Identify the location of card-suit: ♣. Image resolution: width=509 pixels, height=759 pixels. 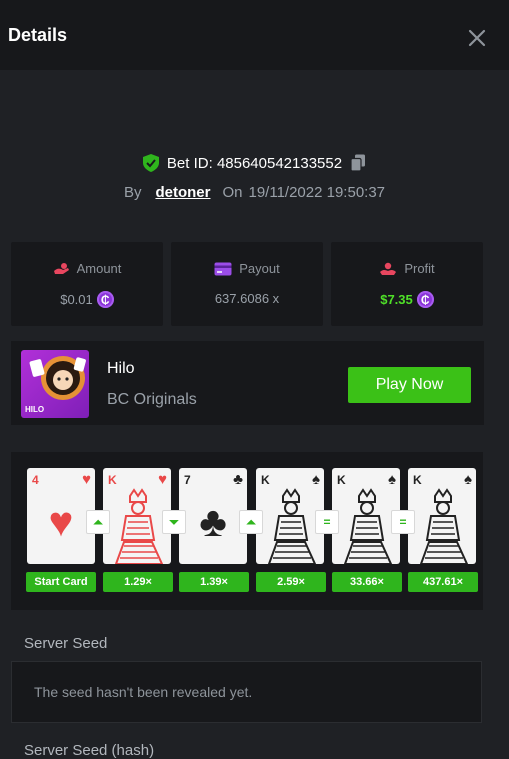
(238, 479).